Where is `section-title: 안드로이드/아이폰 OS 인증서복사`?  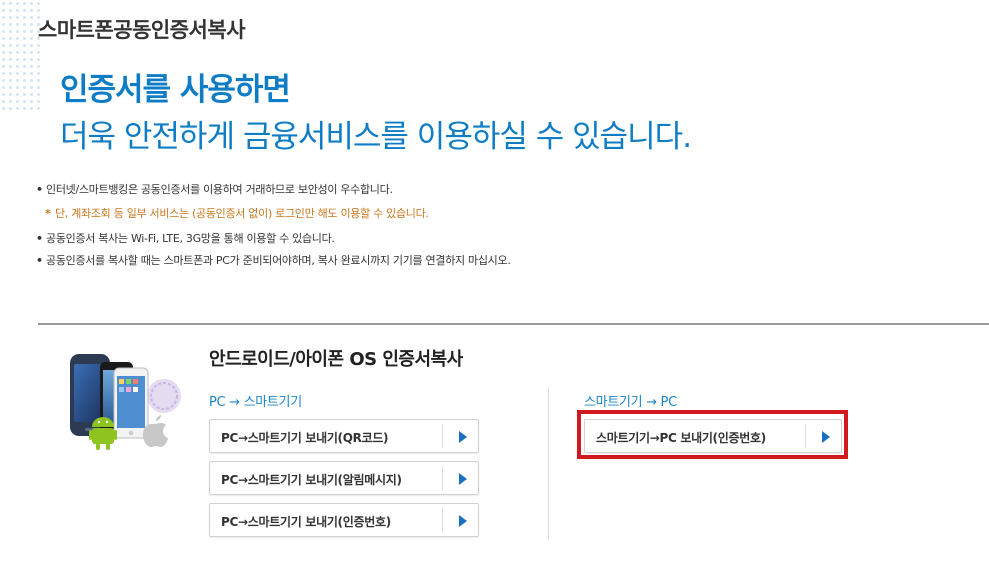
section-title: 안드로이드/아이폰 OS 인증서복사 is located at coordinates (336, 359).